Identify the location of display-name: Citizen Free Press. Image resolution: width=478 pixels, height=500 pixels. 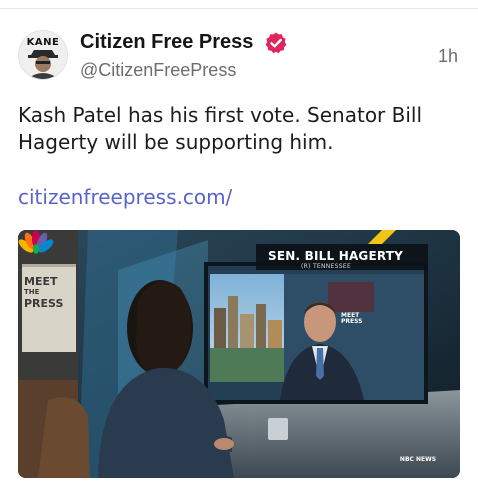
(166, 42).